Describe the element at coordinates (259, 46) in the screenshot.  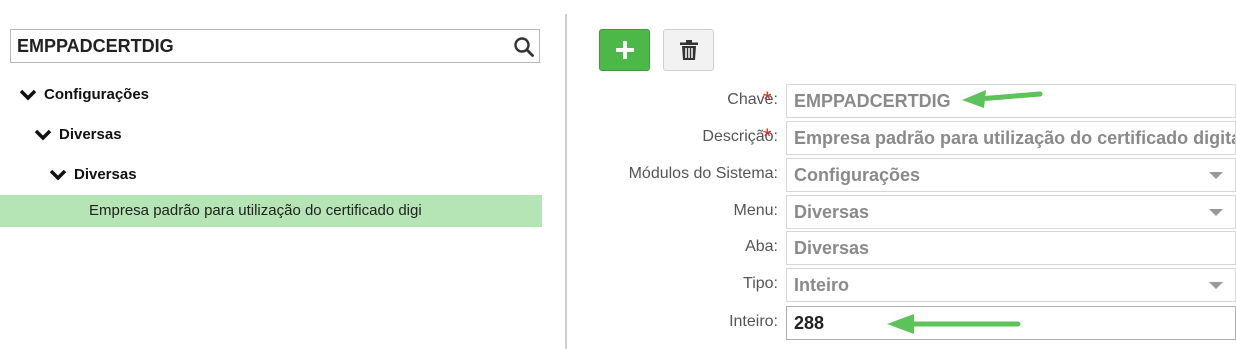
I see `search-input` at that location.